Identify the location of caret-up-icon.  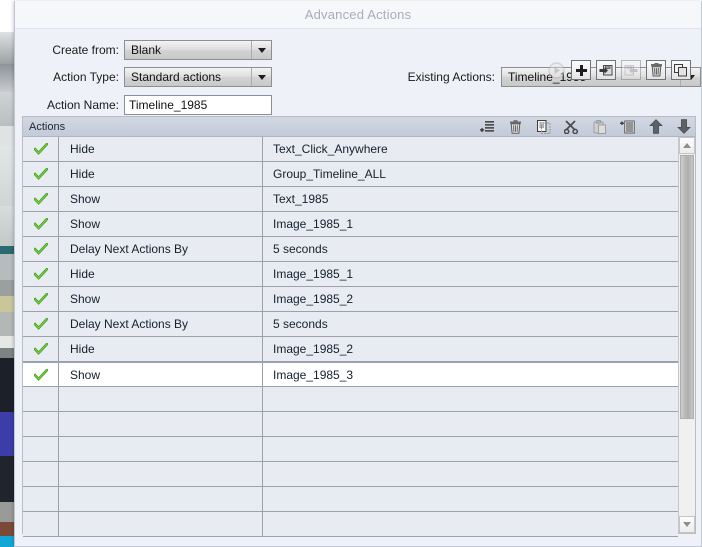
(687, 145).